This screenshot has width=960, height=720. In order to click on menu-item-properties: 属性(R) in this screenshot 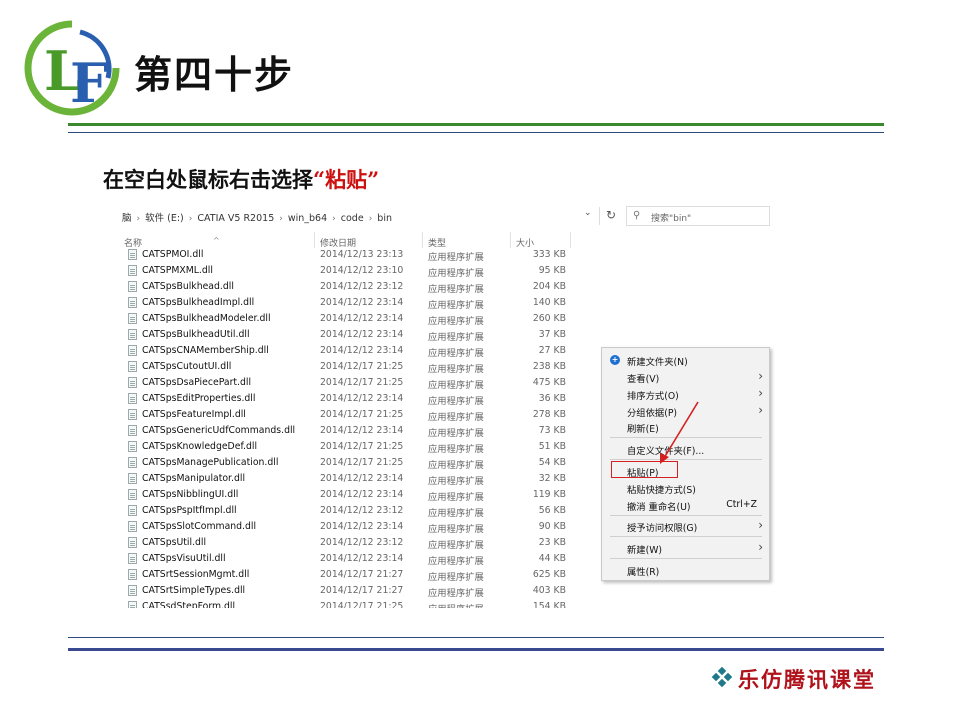, I will do `click(685, 570)`.